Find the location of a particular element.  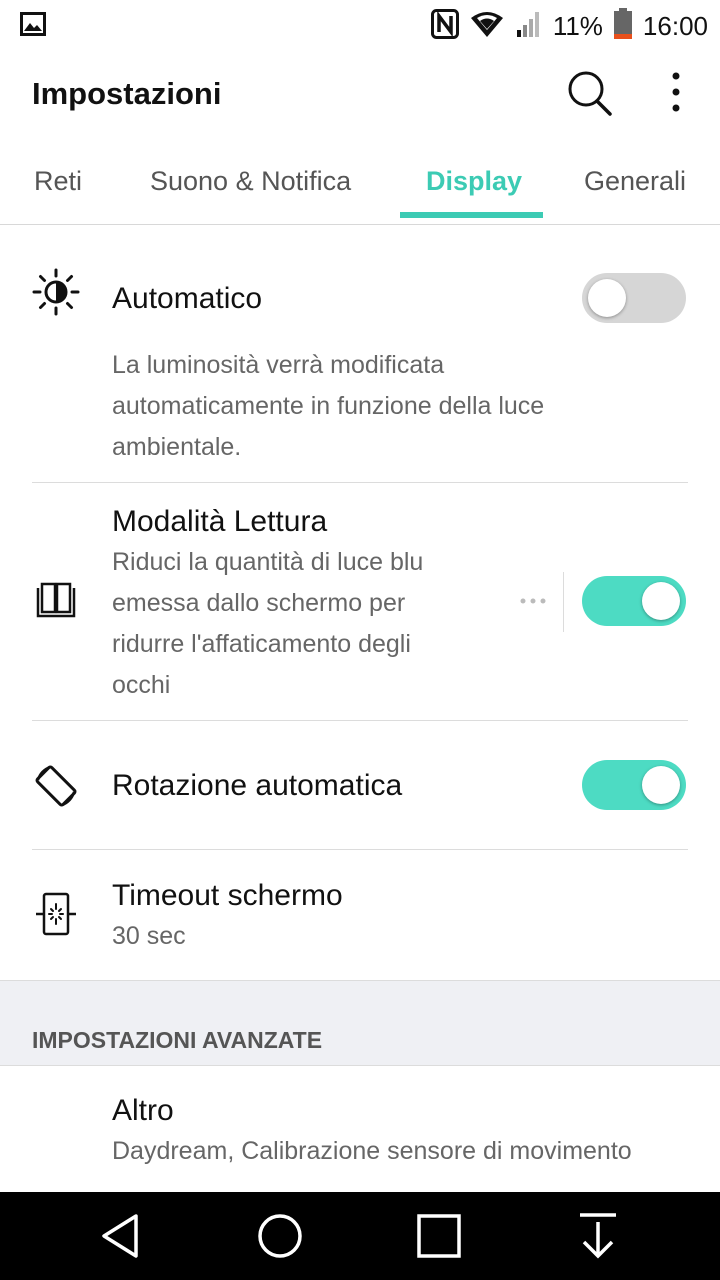

more-options-button is located at coordinates (676, 94).